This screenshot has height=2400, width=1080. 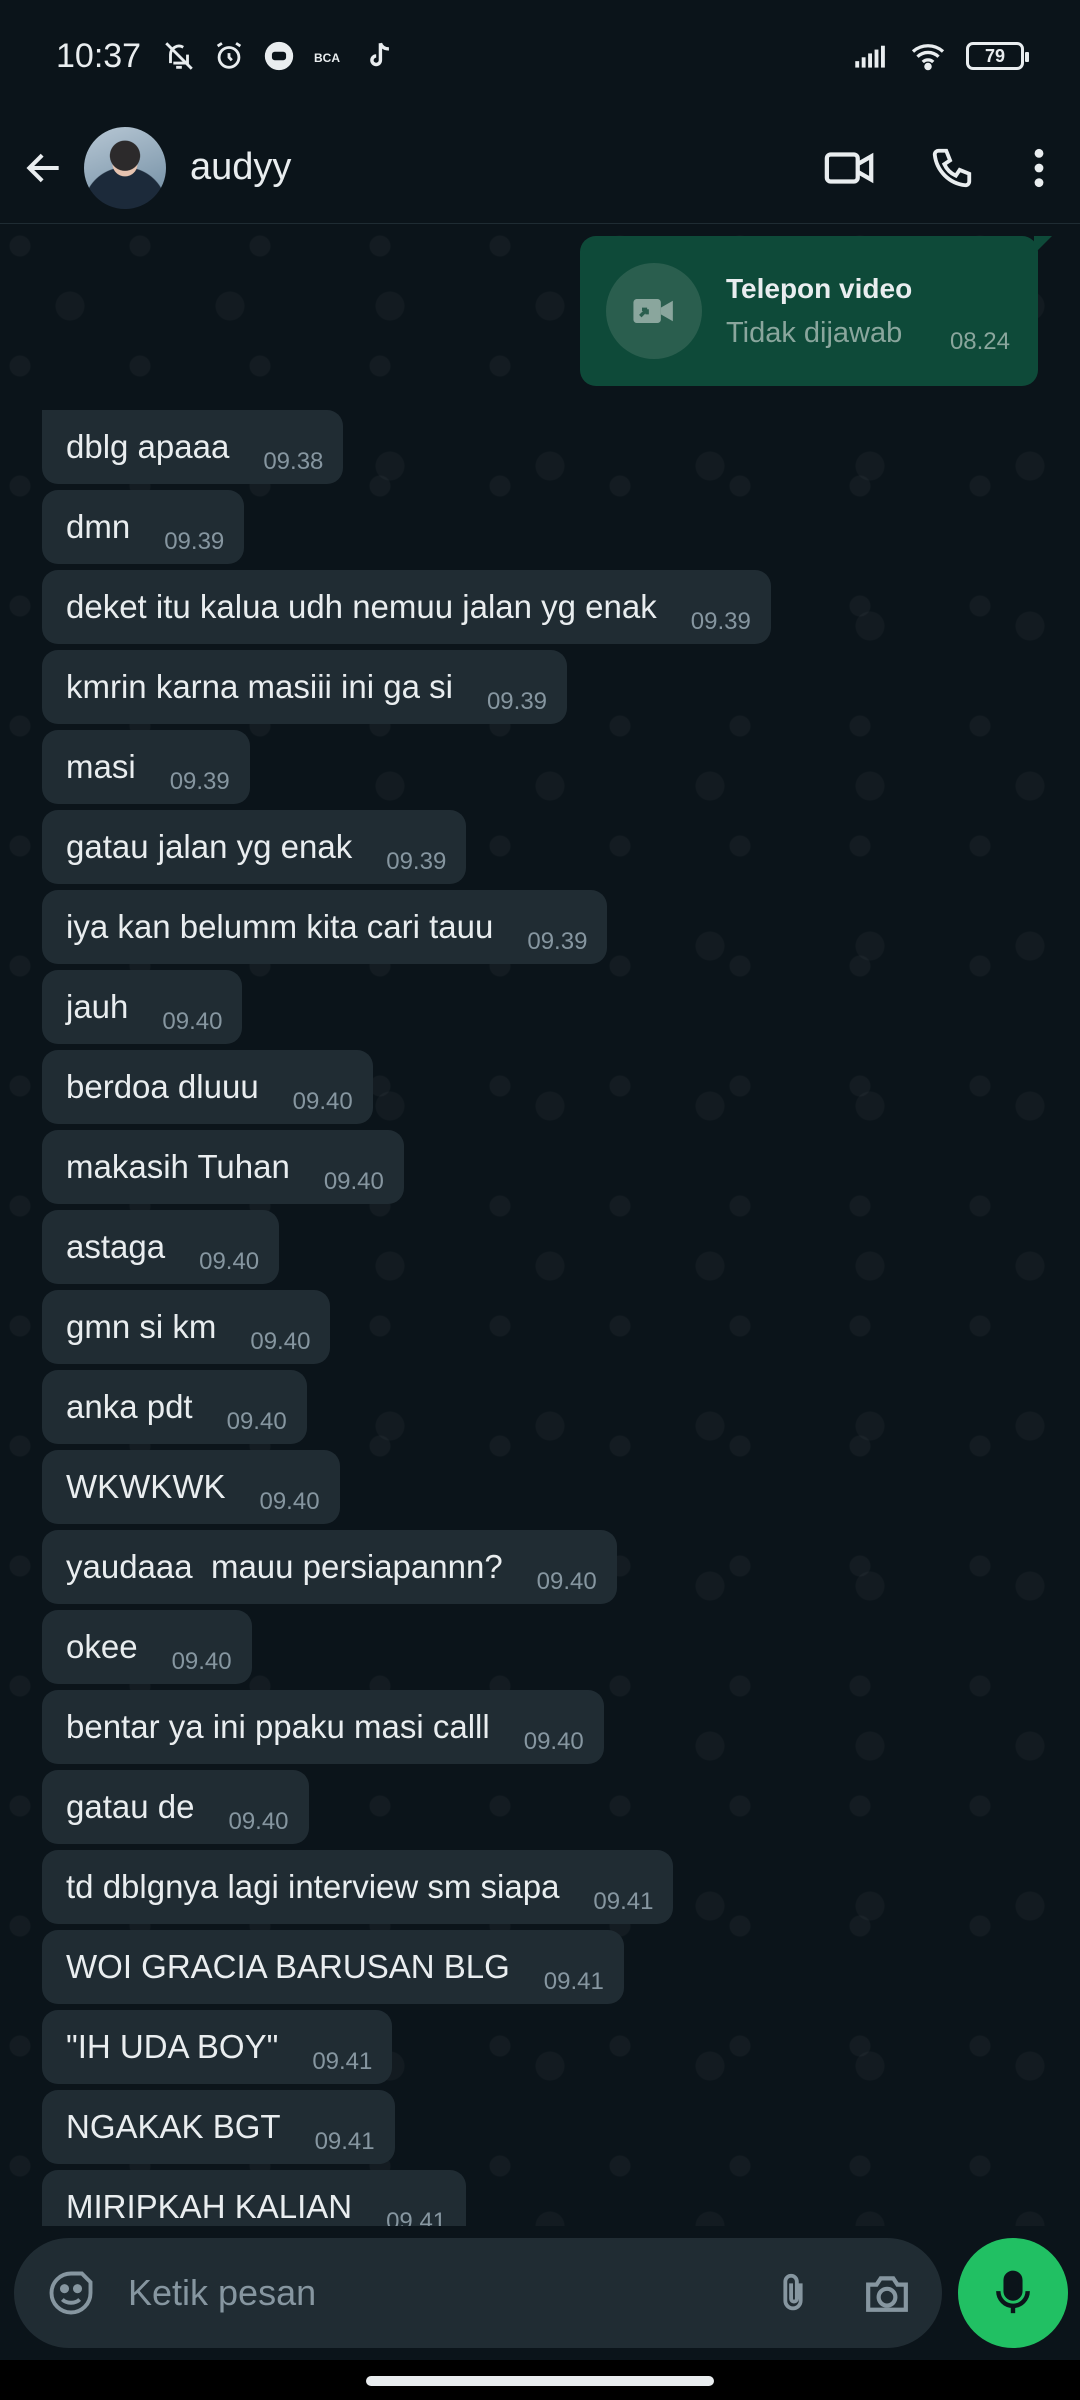 I want to click on voice-call-button, so click(x=952, y=168).